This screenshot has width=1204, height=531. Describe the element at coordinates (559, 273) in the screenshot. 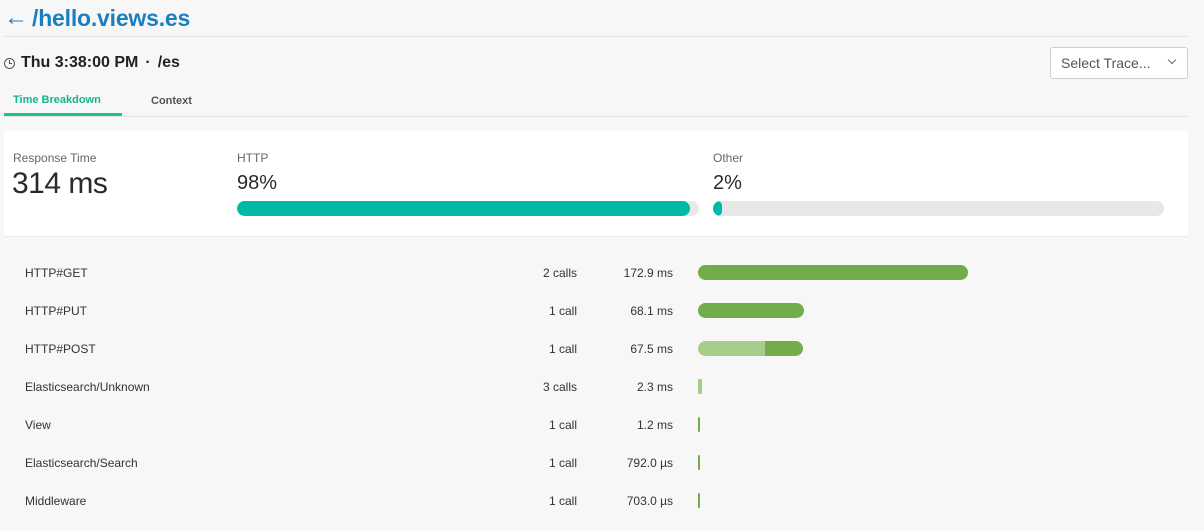

I see `call-count: 2 calls` at that location.